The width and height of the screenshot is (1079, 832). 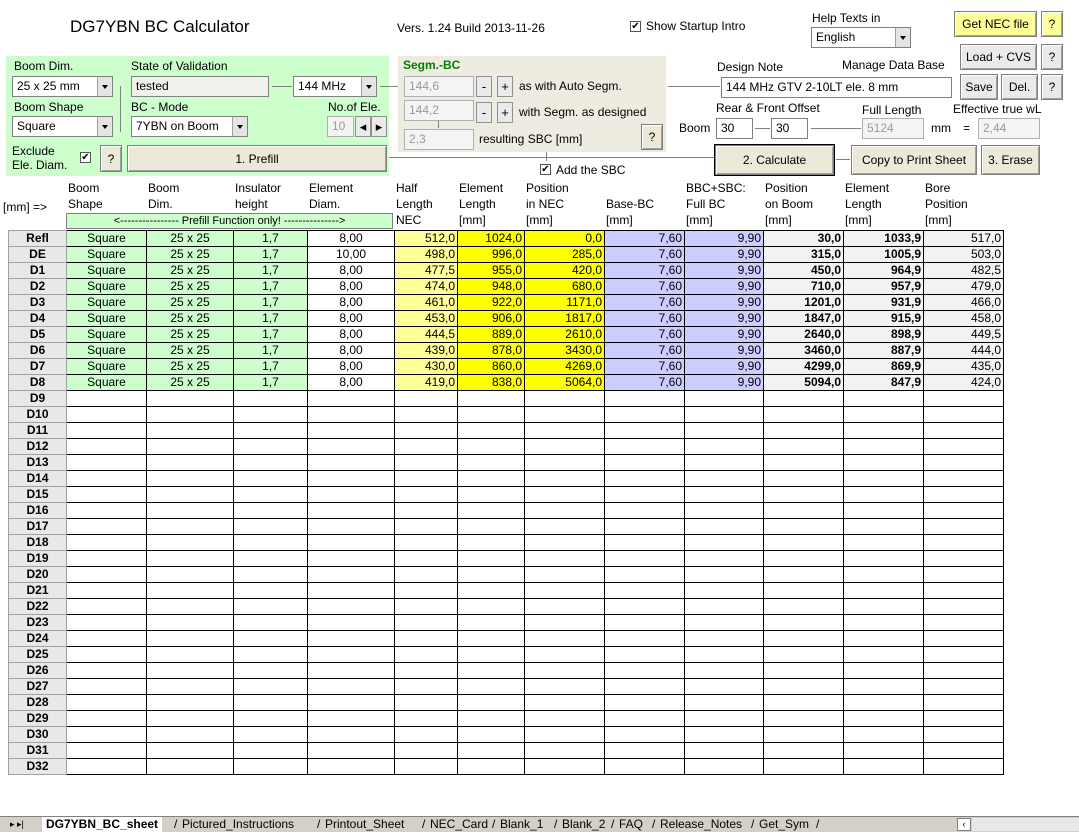 I want to click on cell-insulator: 1,7, so click(x=270, y=318).